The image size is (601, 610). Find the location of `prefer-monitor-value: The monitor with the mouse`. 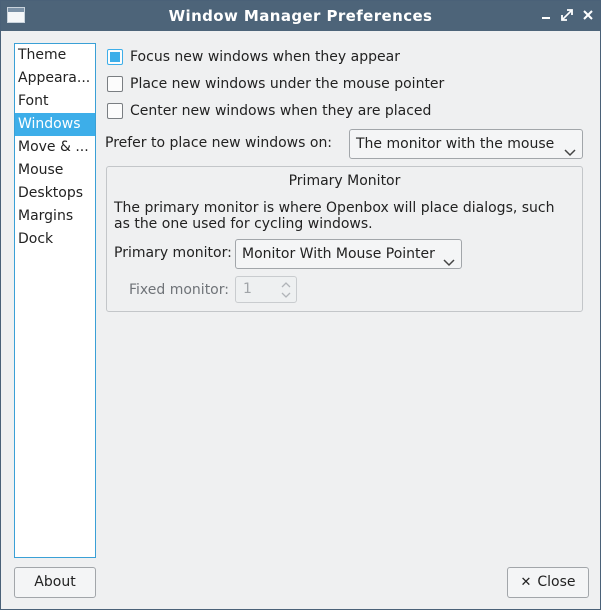

prefer-monitor-value: The monitor with the mouse is located at coordinates (455, 144).